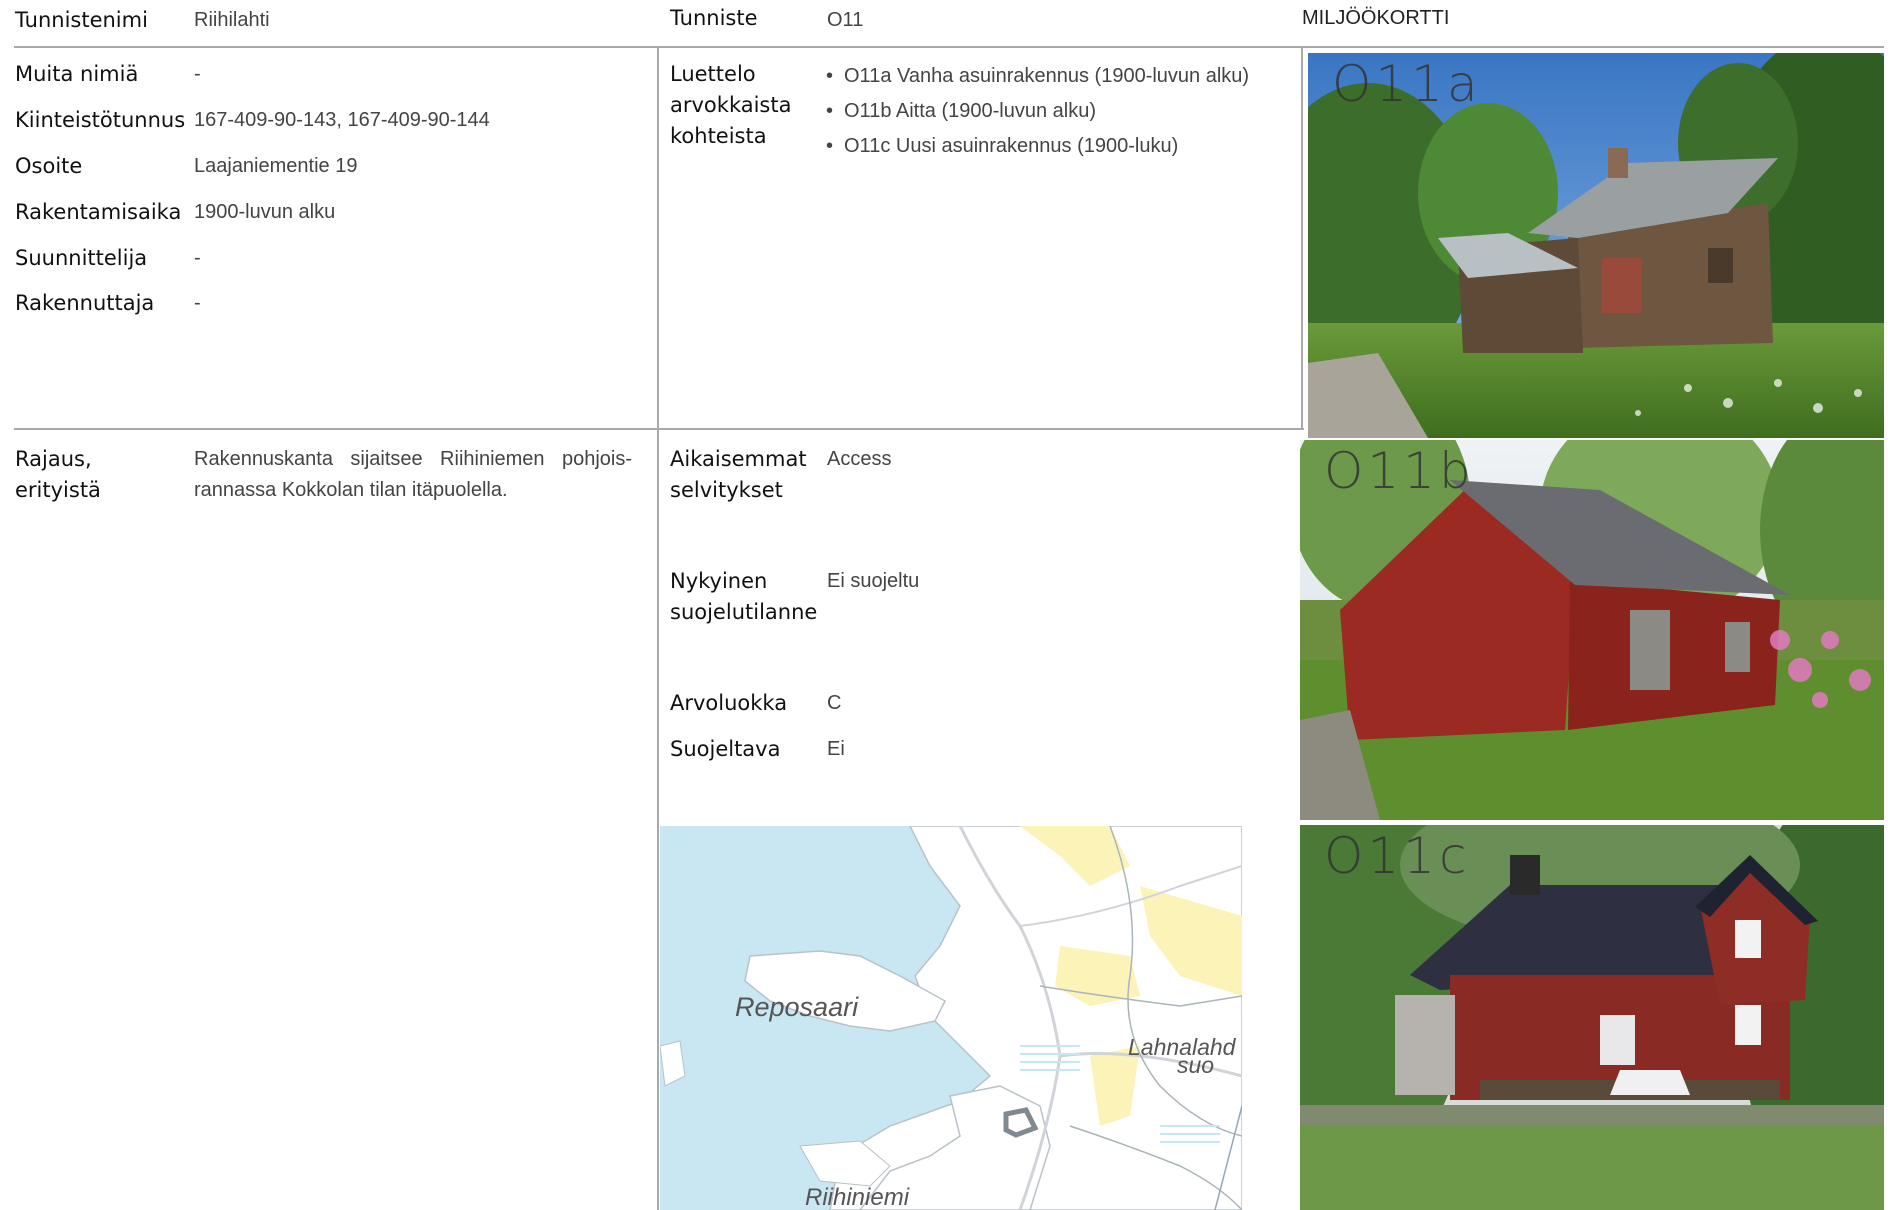  What do you see at coordinates (729, 703) in the screenshot?
I see `arvoluokka-label: Arvoluokka` at bounding box center [729, 703].